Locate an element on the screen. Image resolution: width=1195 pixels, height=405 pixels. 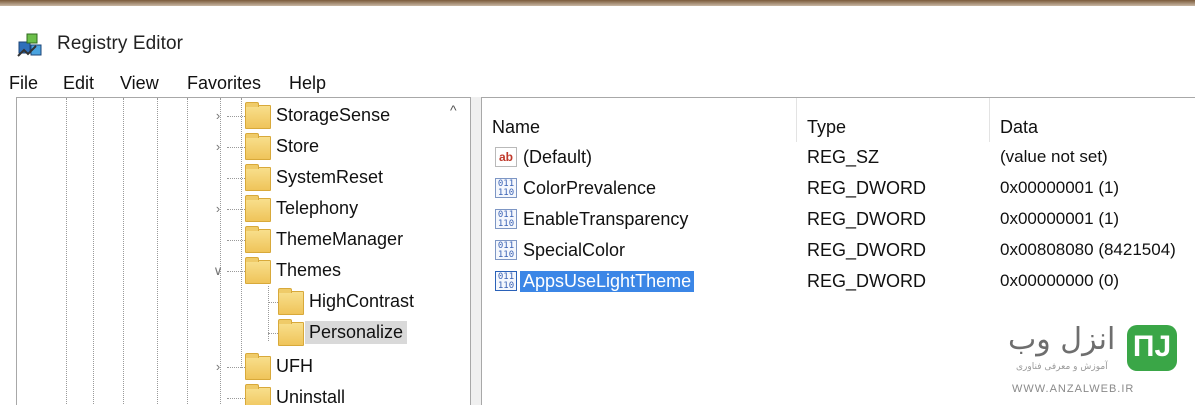
tree-item: ∨ Themes is located at coordinates (237, 272).